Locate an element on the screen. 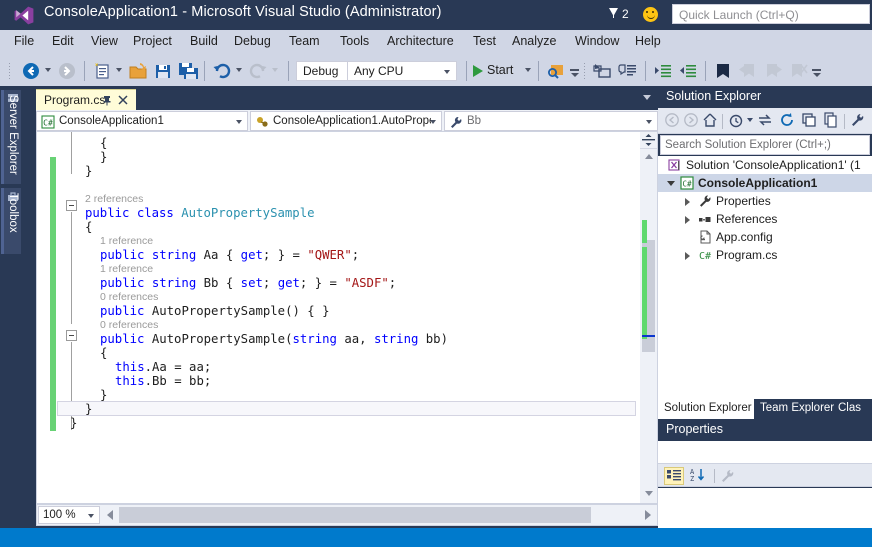 The height and width of the screenshot is (547, 872). open-file-icon is located at coordinates (138, 71).